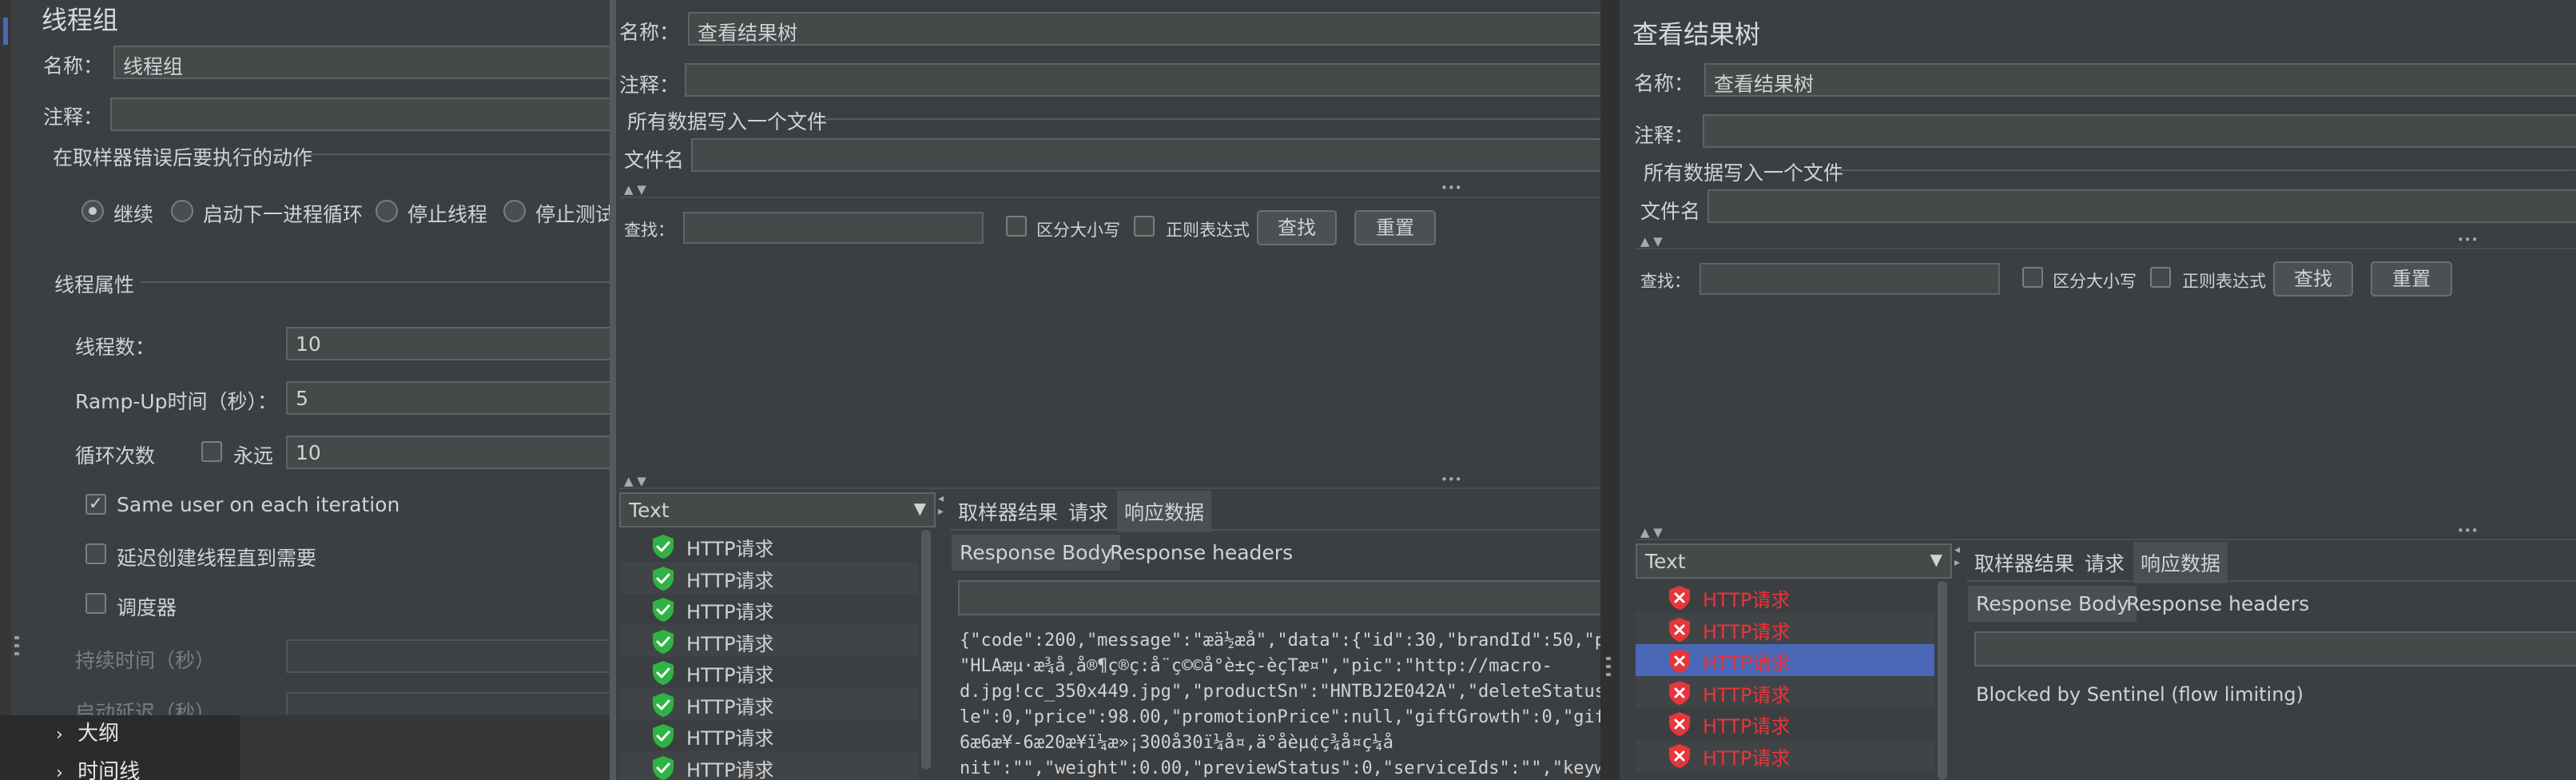 Image resolution: width=2576 pixels, height=780 pixels. What do you see at coordinates (447, 214) in the screenshot?
I see `radio-stop-thread-label: 停止线程` at bounding box center [447, 214].